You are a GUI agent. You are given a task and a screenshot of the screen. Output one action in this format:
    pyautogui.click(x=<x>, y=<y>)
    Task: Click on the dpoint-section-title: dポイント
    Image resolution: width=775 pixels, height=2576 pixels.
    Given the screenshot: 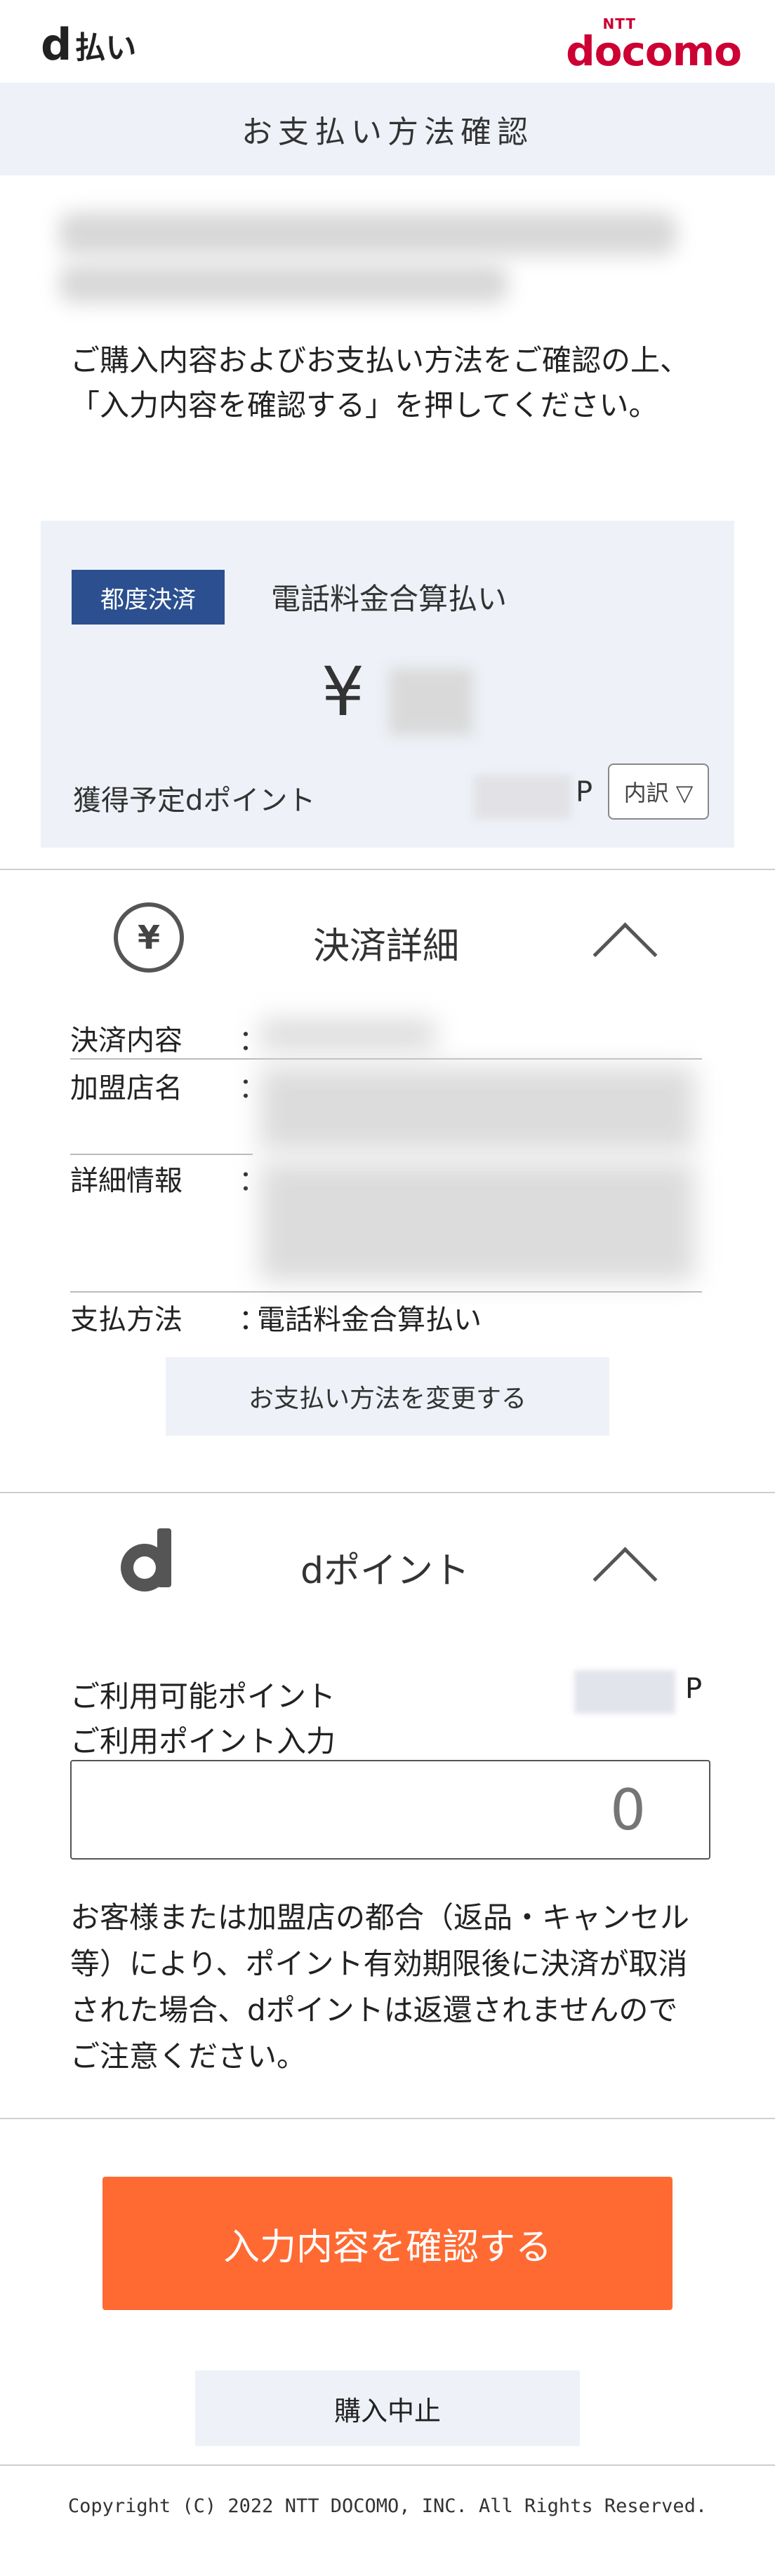 What is the action you would take?
    pyautogui.click(x=385, y=1567)
    